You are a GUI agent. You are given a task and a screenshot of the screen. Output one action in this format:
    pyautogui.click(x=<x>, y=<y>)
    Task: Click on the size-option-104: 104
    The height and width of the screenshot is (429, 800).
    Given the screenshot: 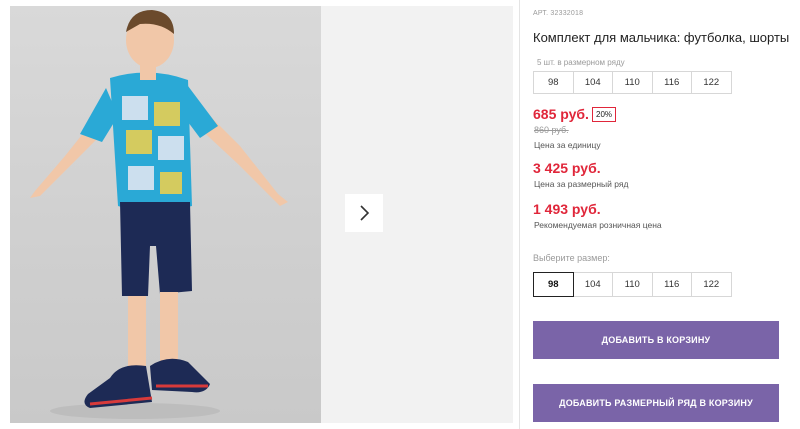 What is the action you would take?
    pyautogui.click(x=592, y=284)
    